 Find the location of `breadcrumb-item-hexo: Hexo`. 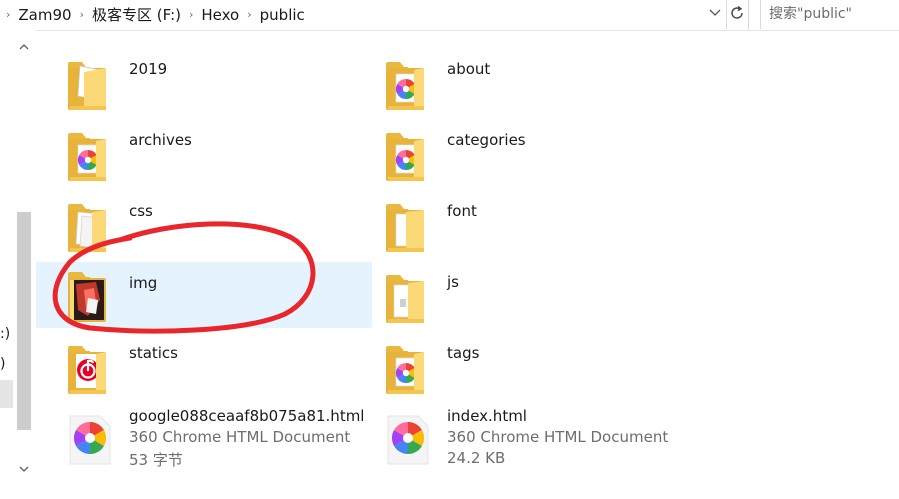

breadcrumb-item-hexo: Hexo is located at coordinates (220, 15).